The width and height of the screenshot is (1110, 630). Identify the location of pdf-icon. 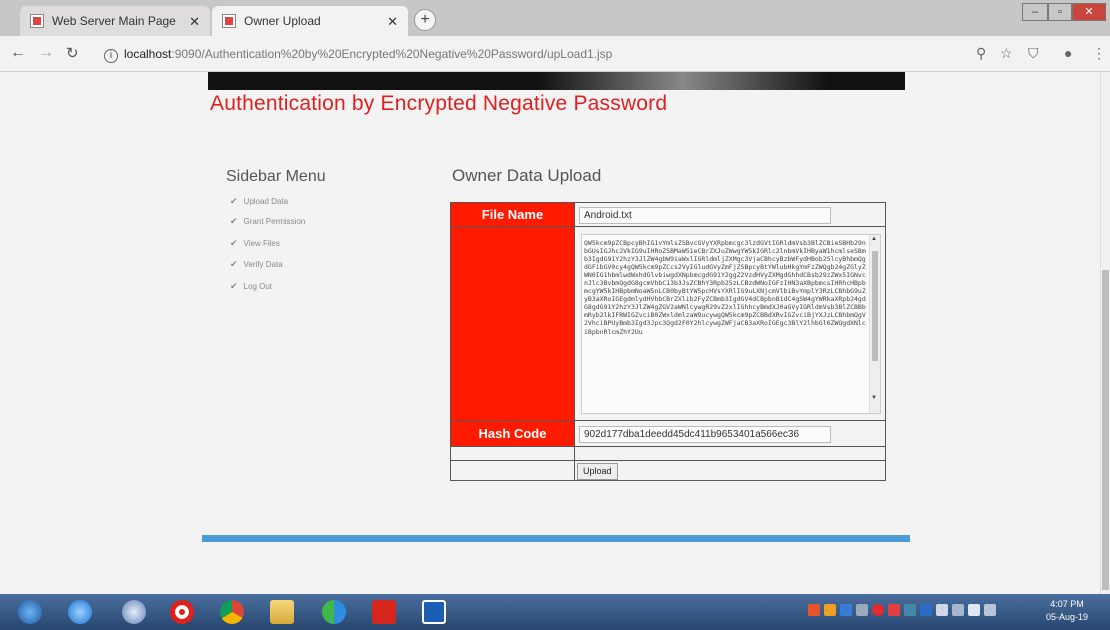
(384, 612).